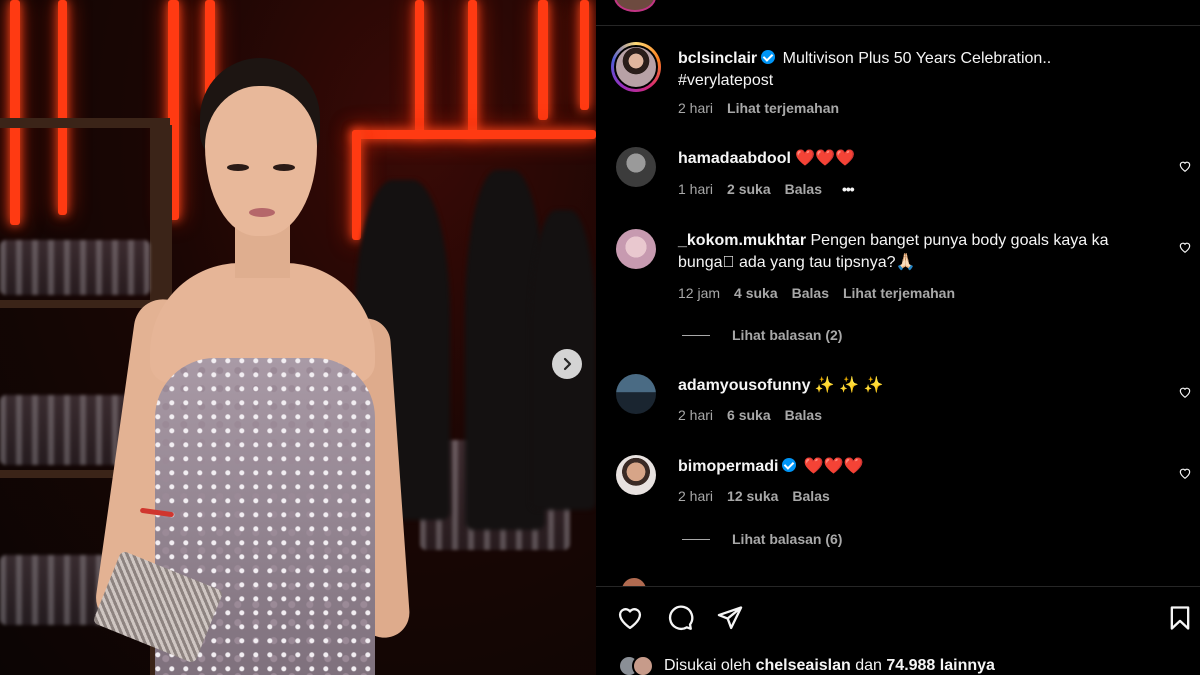  What do you see at coordinates (849, 385) in the screenshot?
I see `comment-text: ✨ ✨ ✨` at bounding box center [849, 385].